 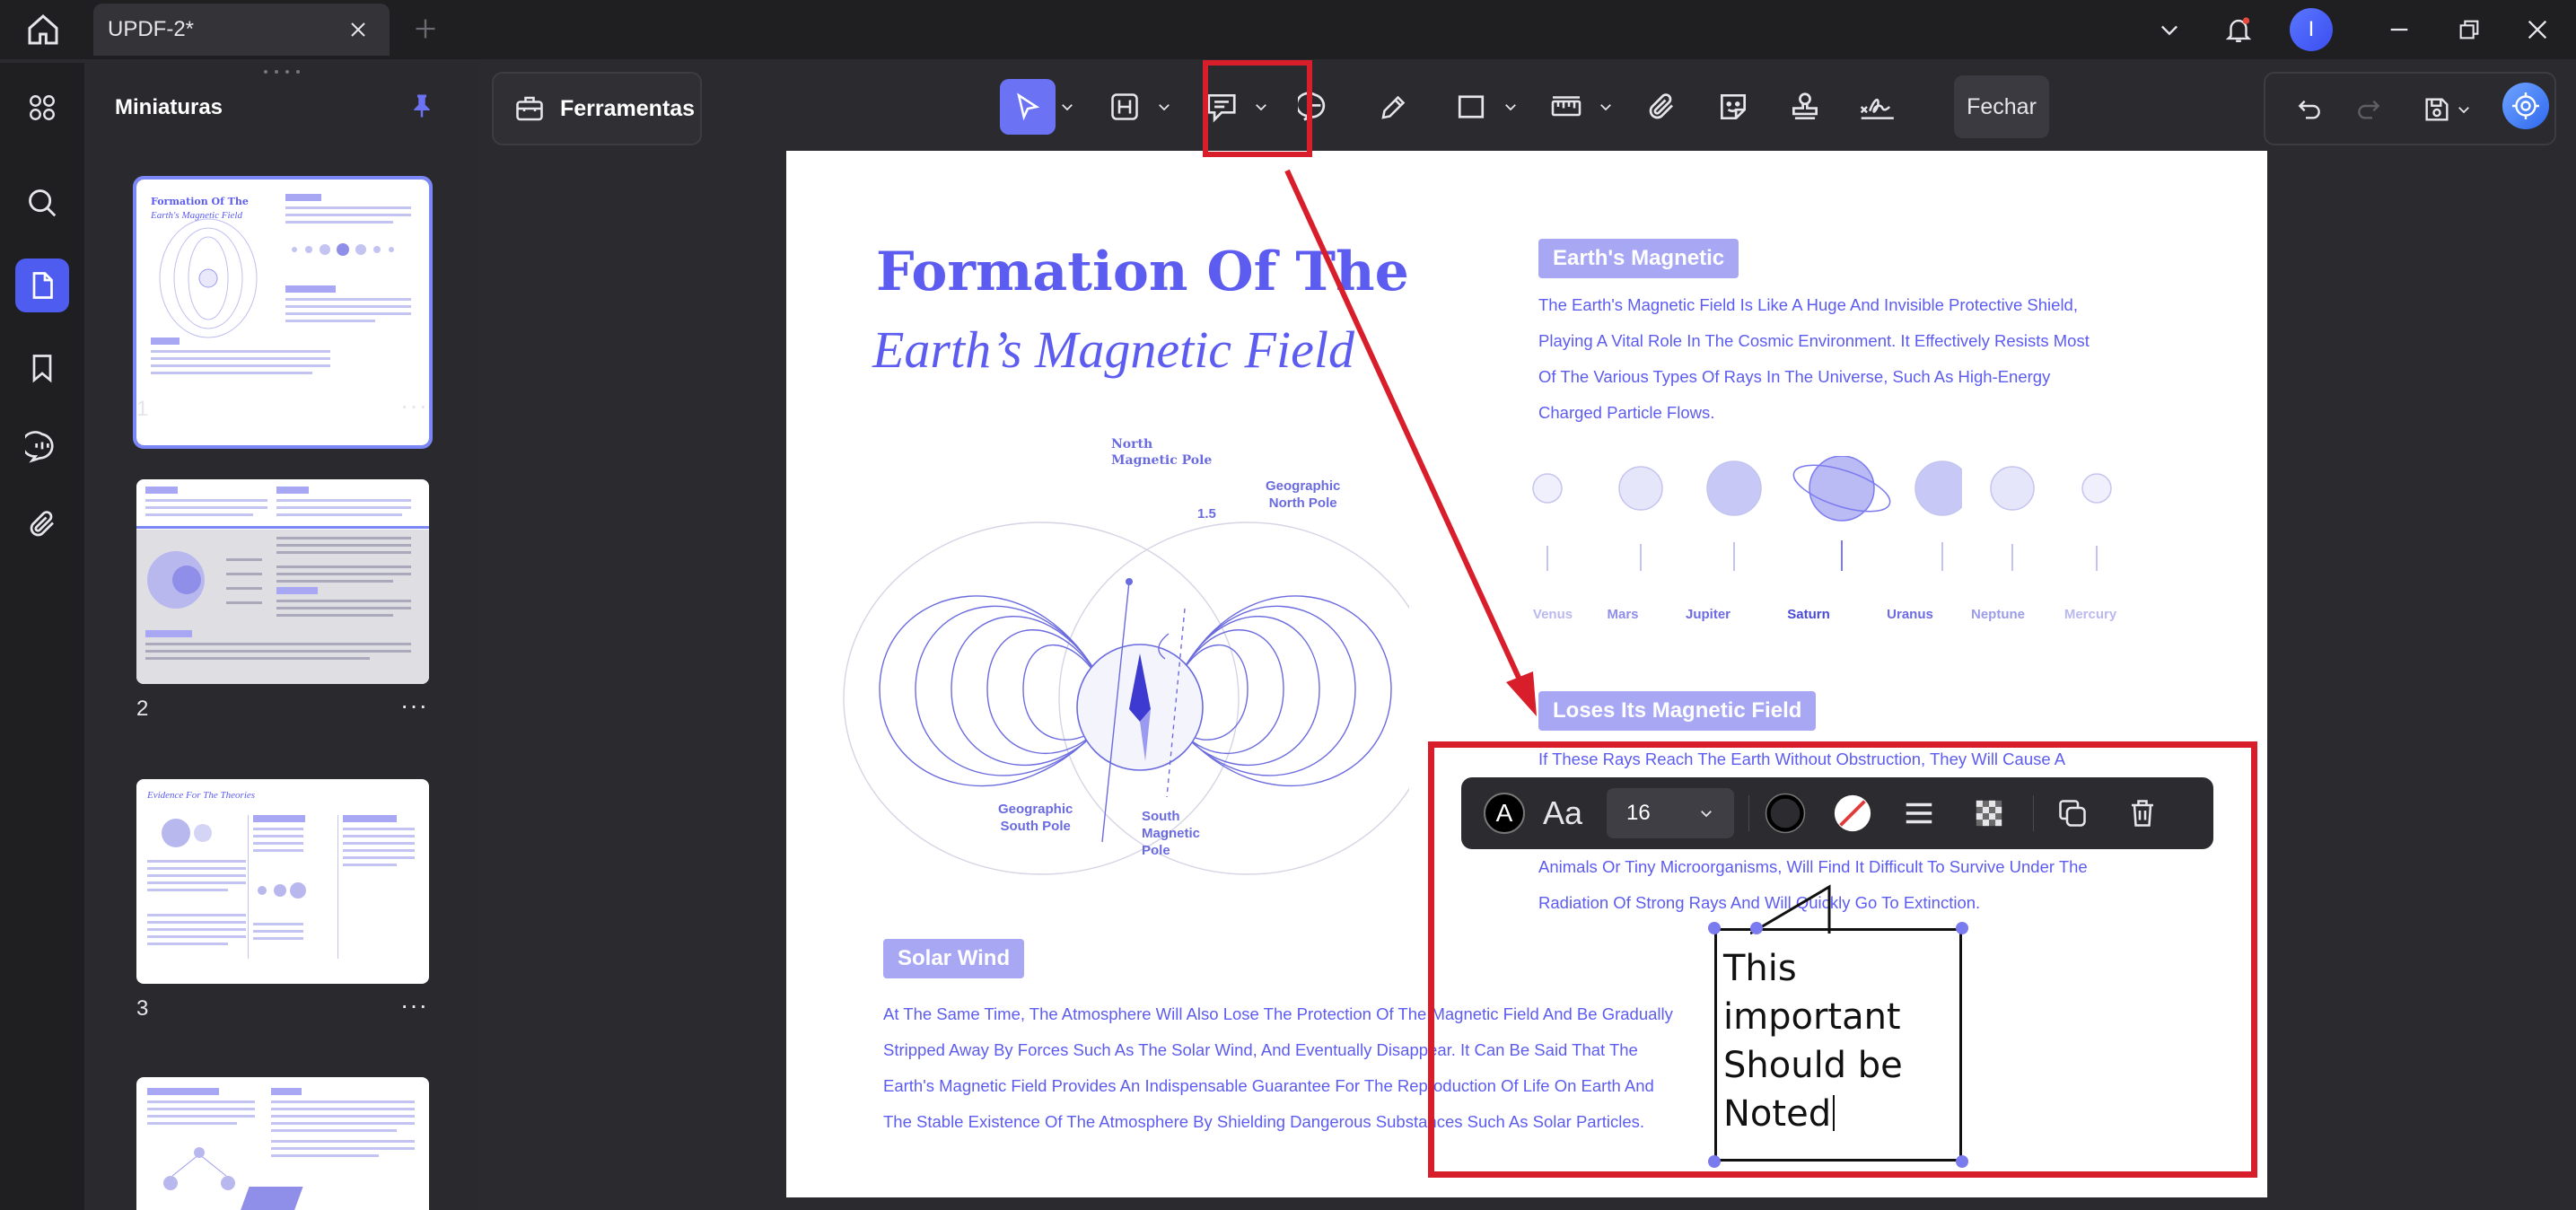 I want to click on tools-button: Ferramentas, so click(x=597, y=108).